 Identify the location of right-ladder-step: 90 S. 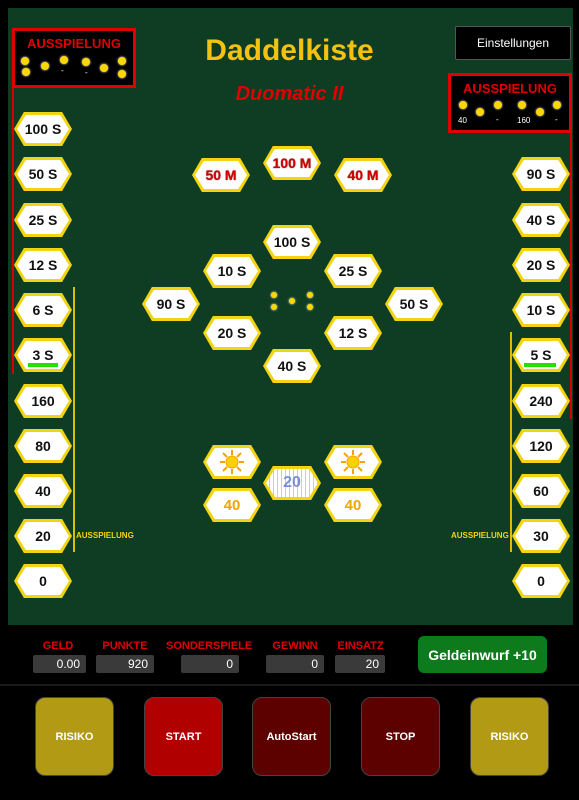
(541, 174).